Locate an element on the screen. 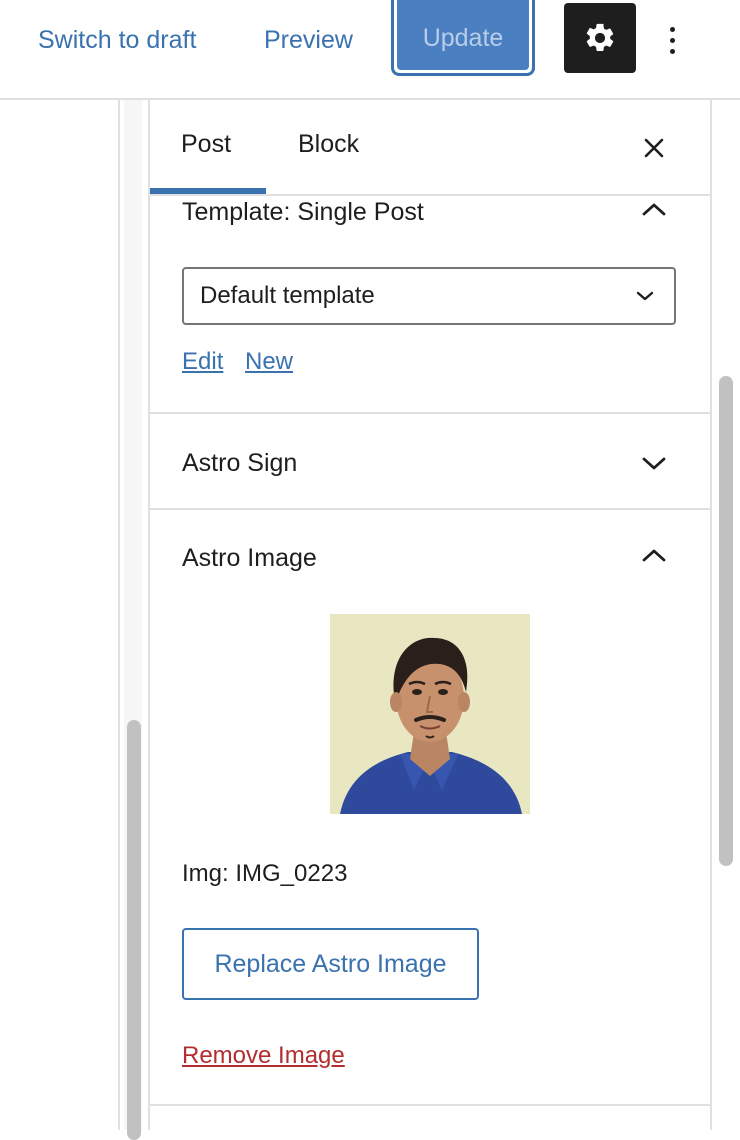 This screenshot has height=1140, width=740. astro-image-preview is located at coordinates (430, 714).